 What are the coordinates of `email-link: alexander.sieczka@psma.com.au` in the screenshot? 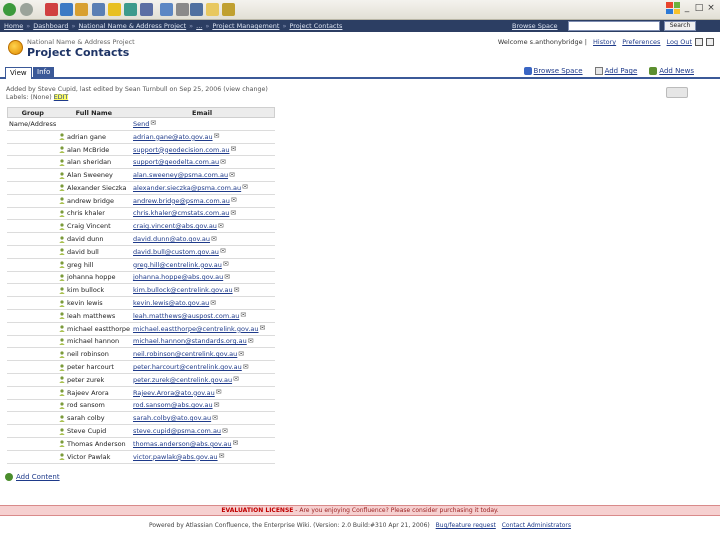 It's located at (187, 188).